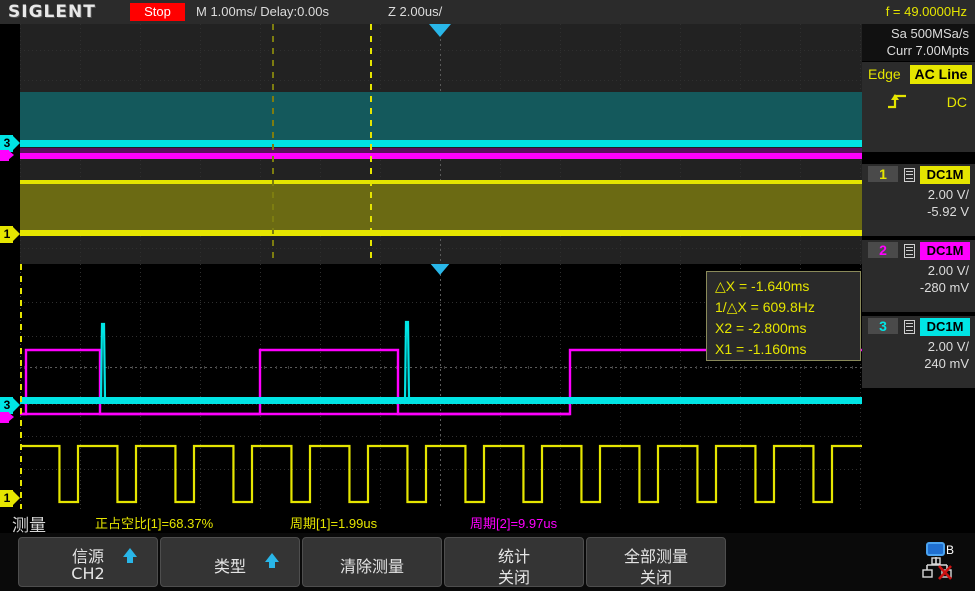  I want to click on trigger-position-marker-zoom, so click(440, 269).